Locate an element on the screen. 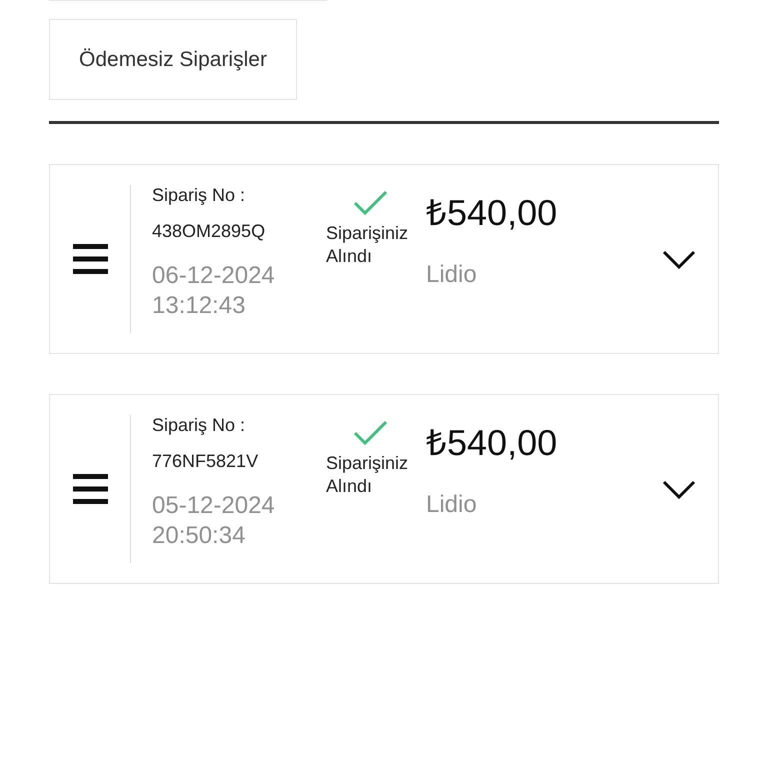 The height and width of the screenshot is (768, 768). order-date: 06-12-2024 is located at coordinates (213, 276).